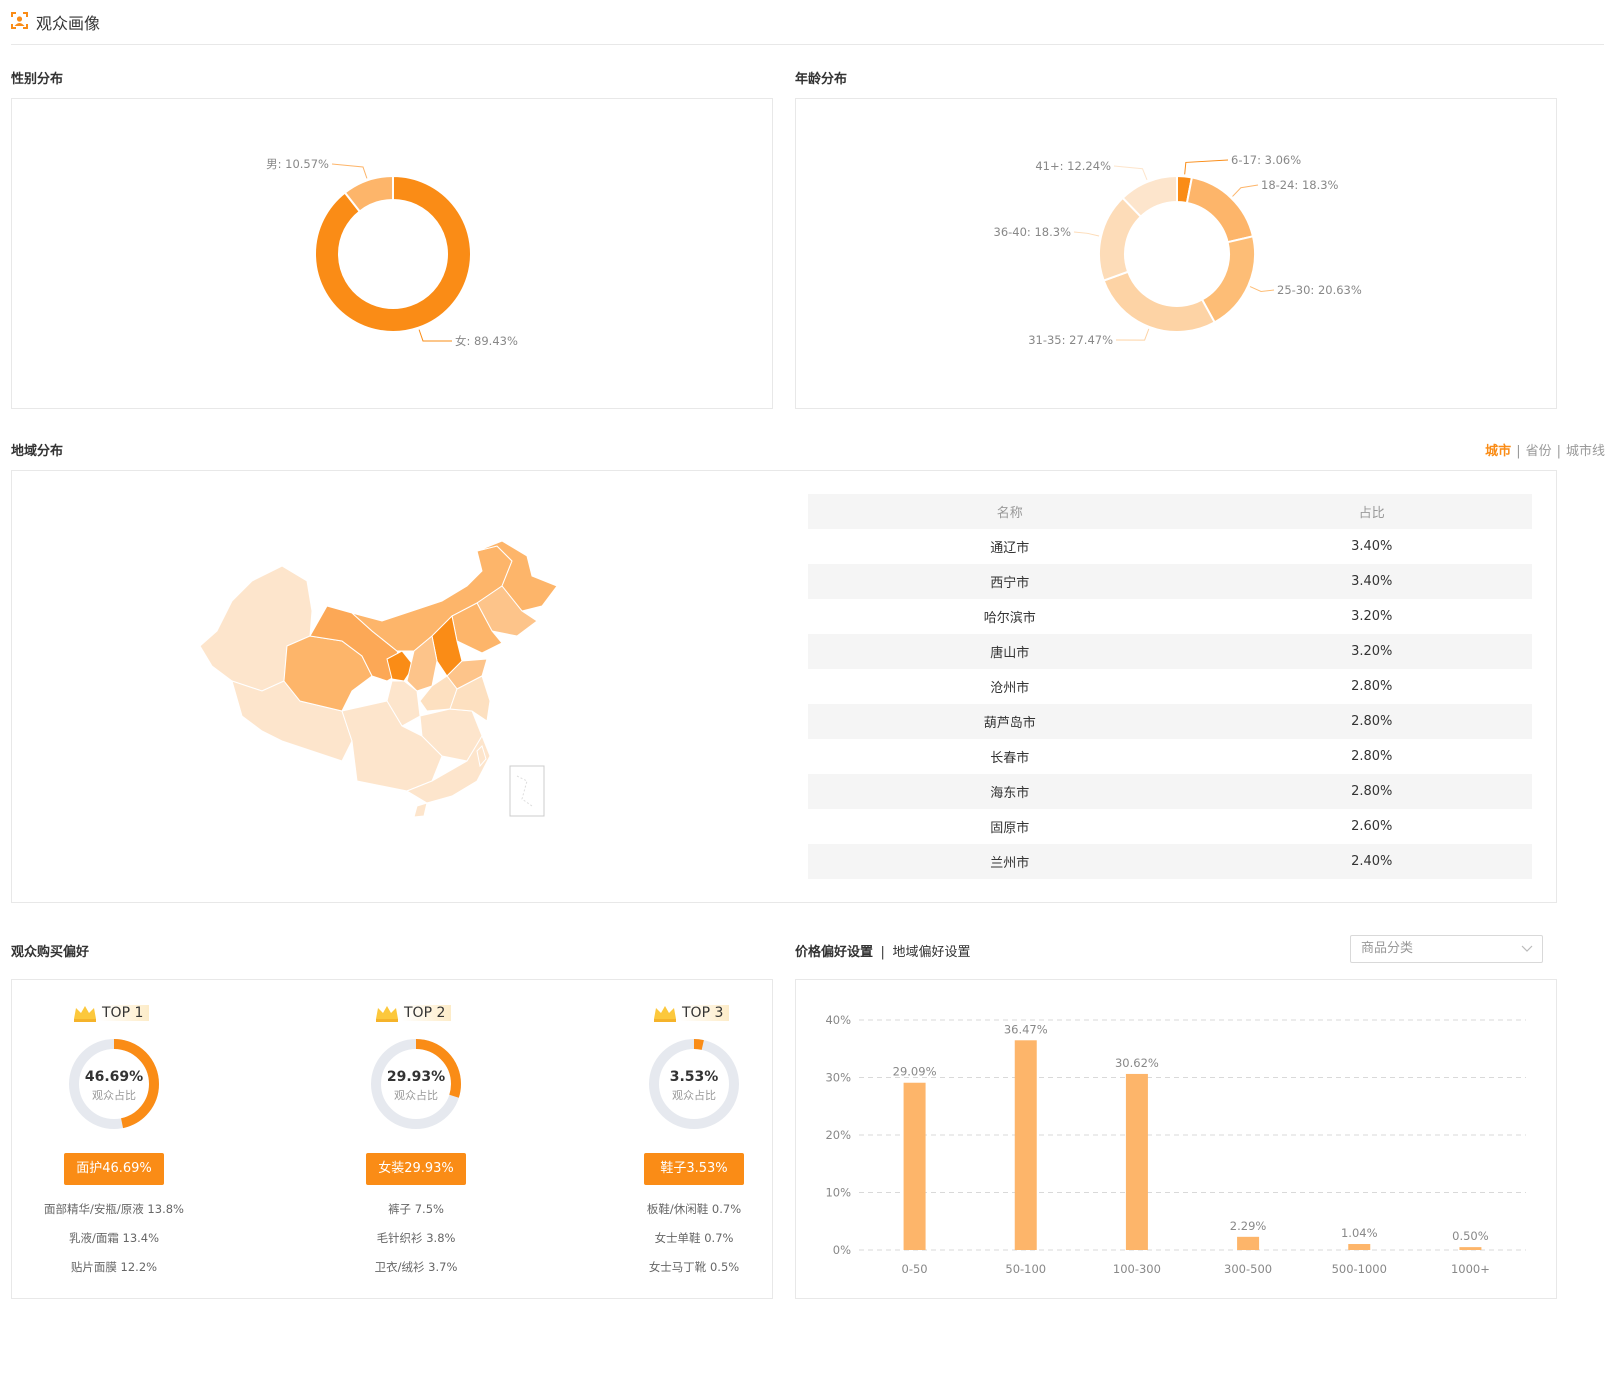 The height and width of the screenshot is (1385, 1615). I want to click on age-label: 18-24: 18.3%, so click(1300, 185).